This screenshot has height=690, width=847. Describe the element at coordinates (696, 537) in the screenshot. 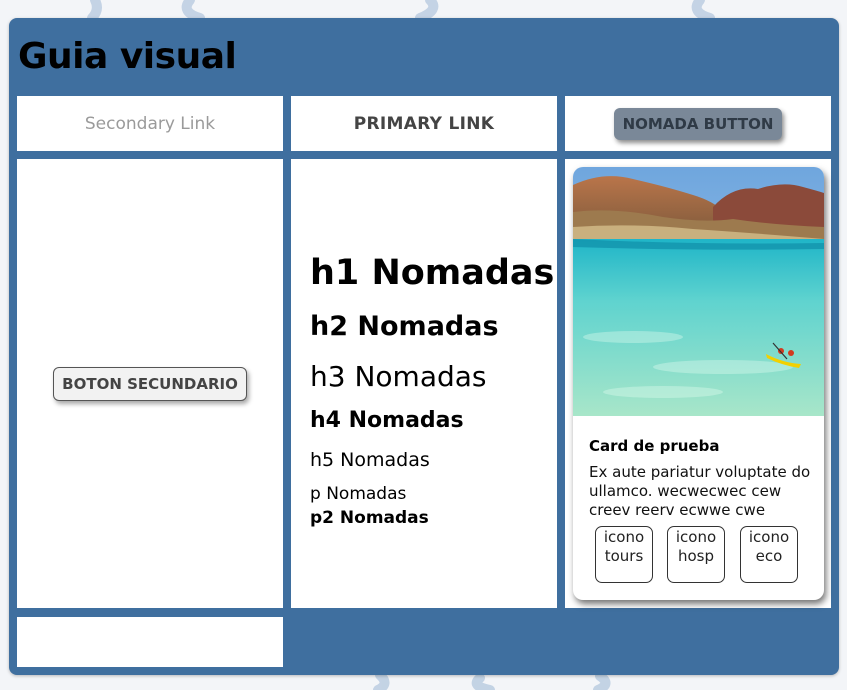

I see `icon-hosp-label-1: icono` at that location.